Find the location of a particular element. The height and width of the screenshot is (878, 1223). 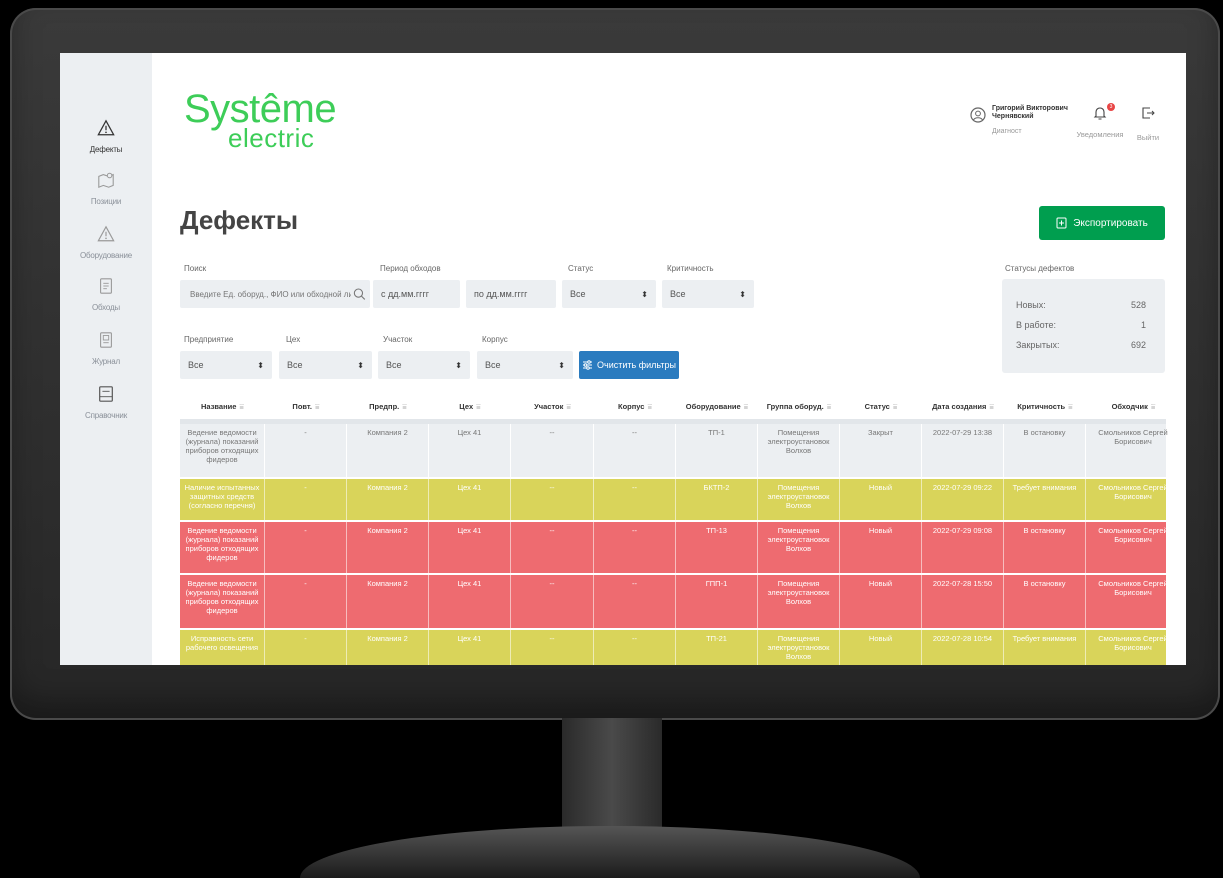

column-header: Обходчик ⩸ is located at coordinates (1133, 407).